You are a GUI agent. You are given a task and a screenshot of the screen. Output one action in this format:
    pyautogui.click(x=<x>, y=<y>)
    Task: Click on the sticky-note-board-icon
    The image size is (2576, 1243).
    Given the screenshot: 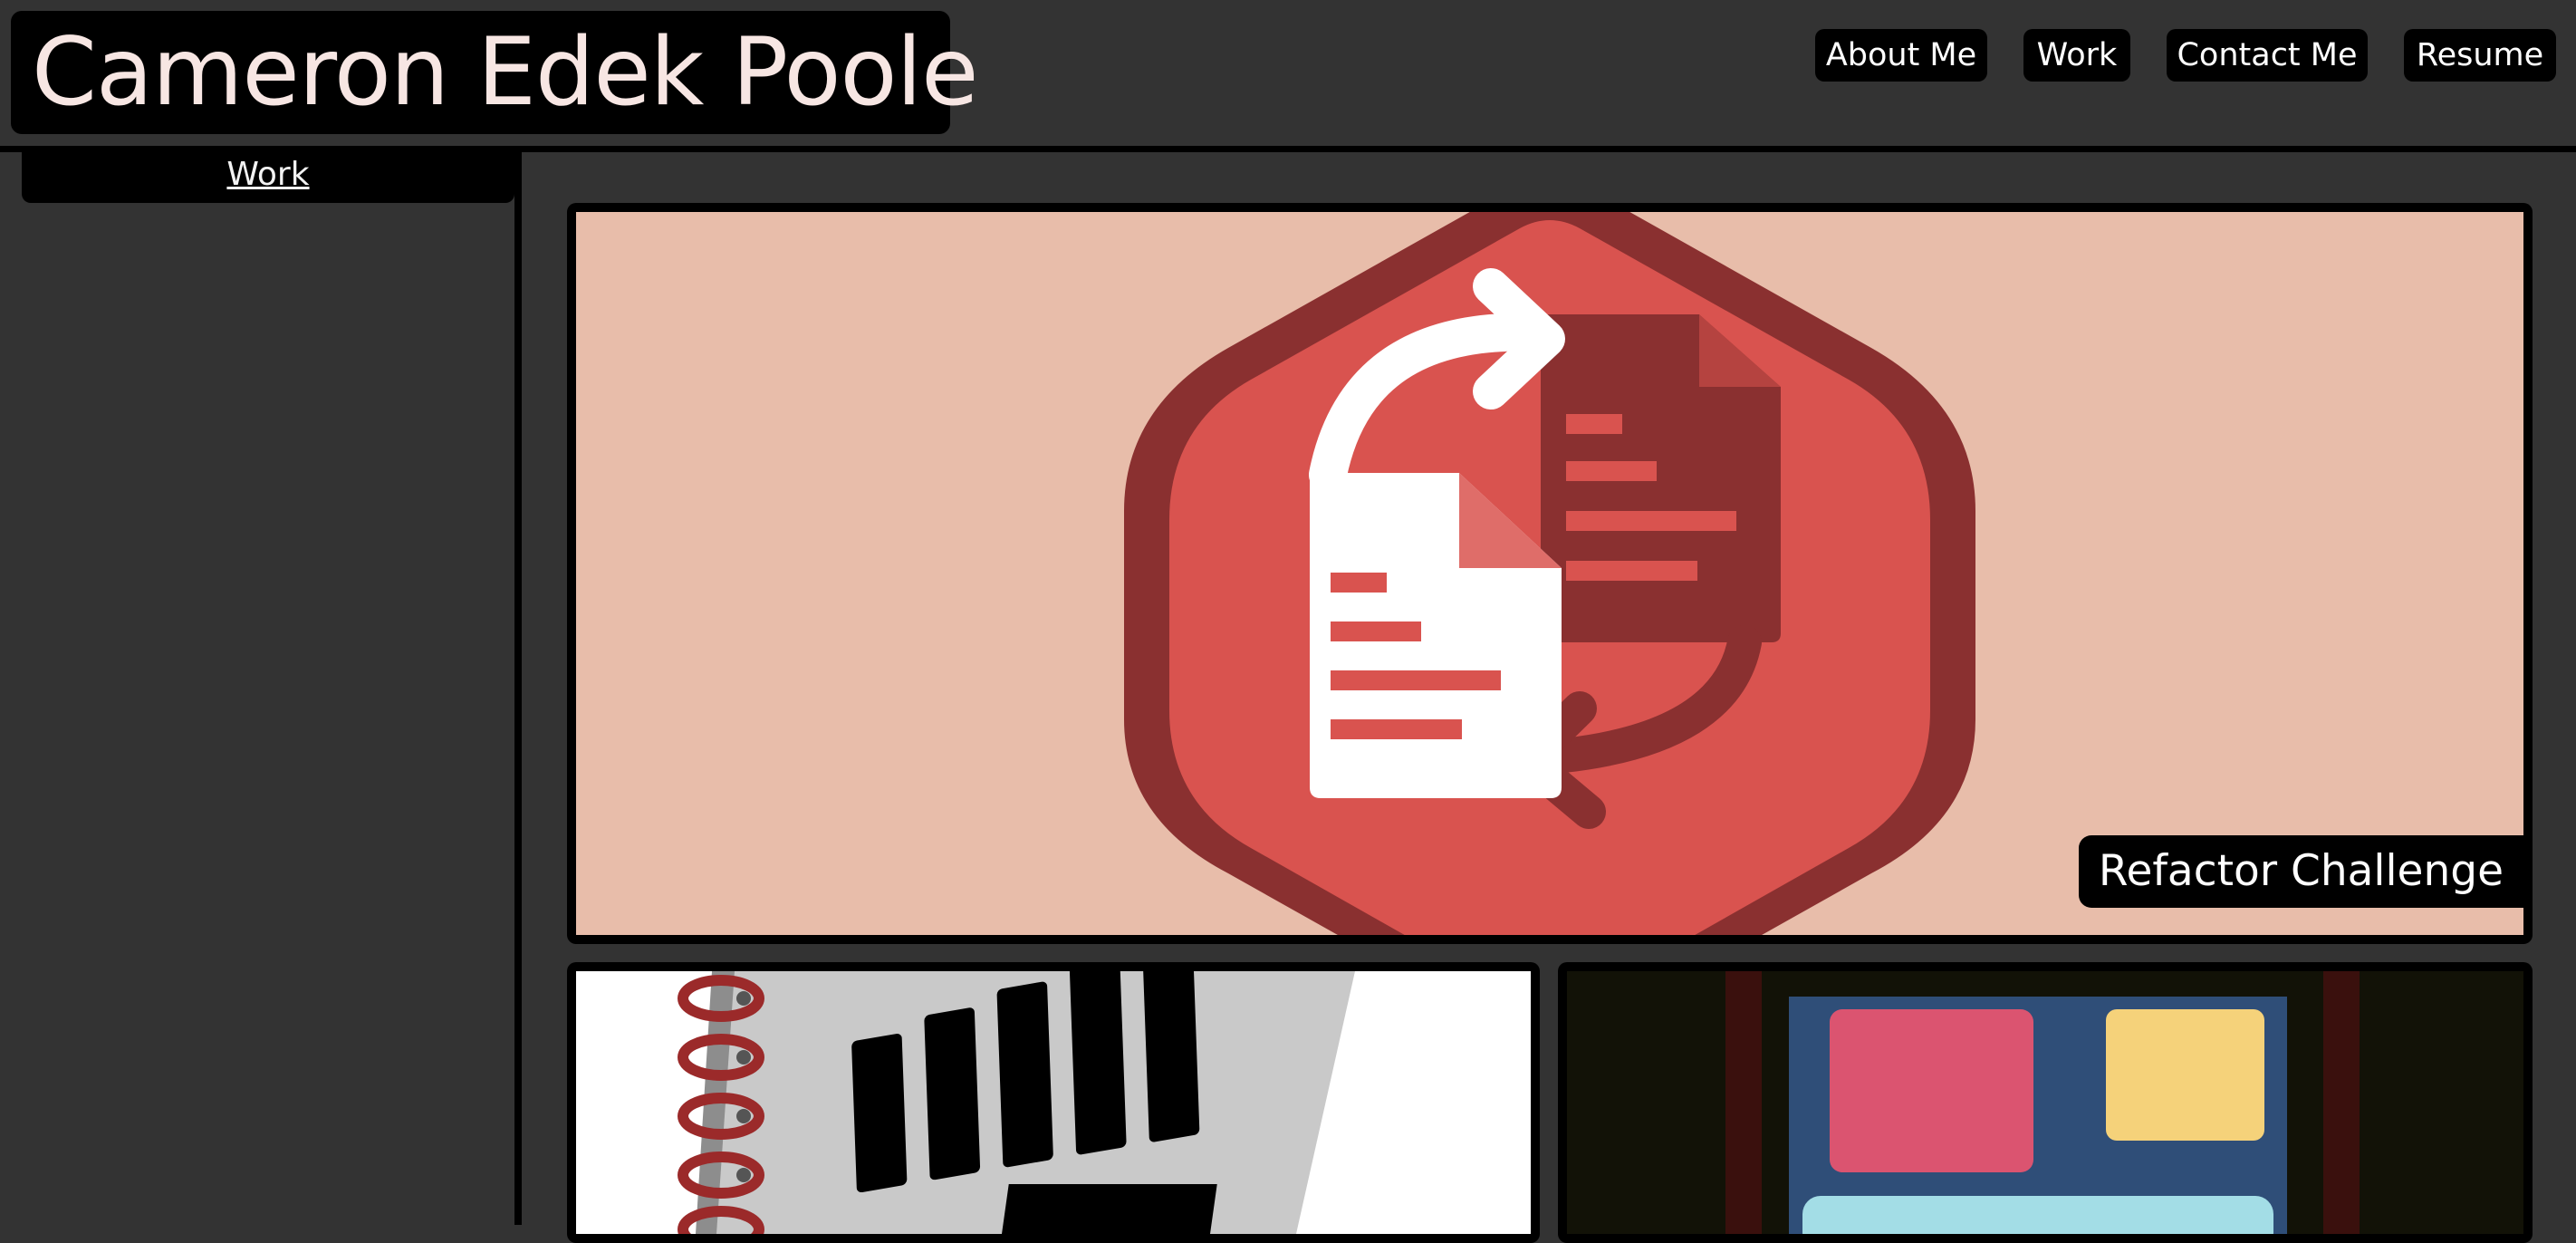 What is the action you would take?
    pyautogui.click(x=2045, y=1102)
    